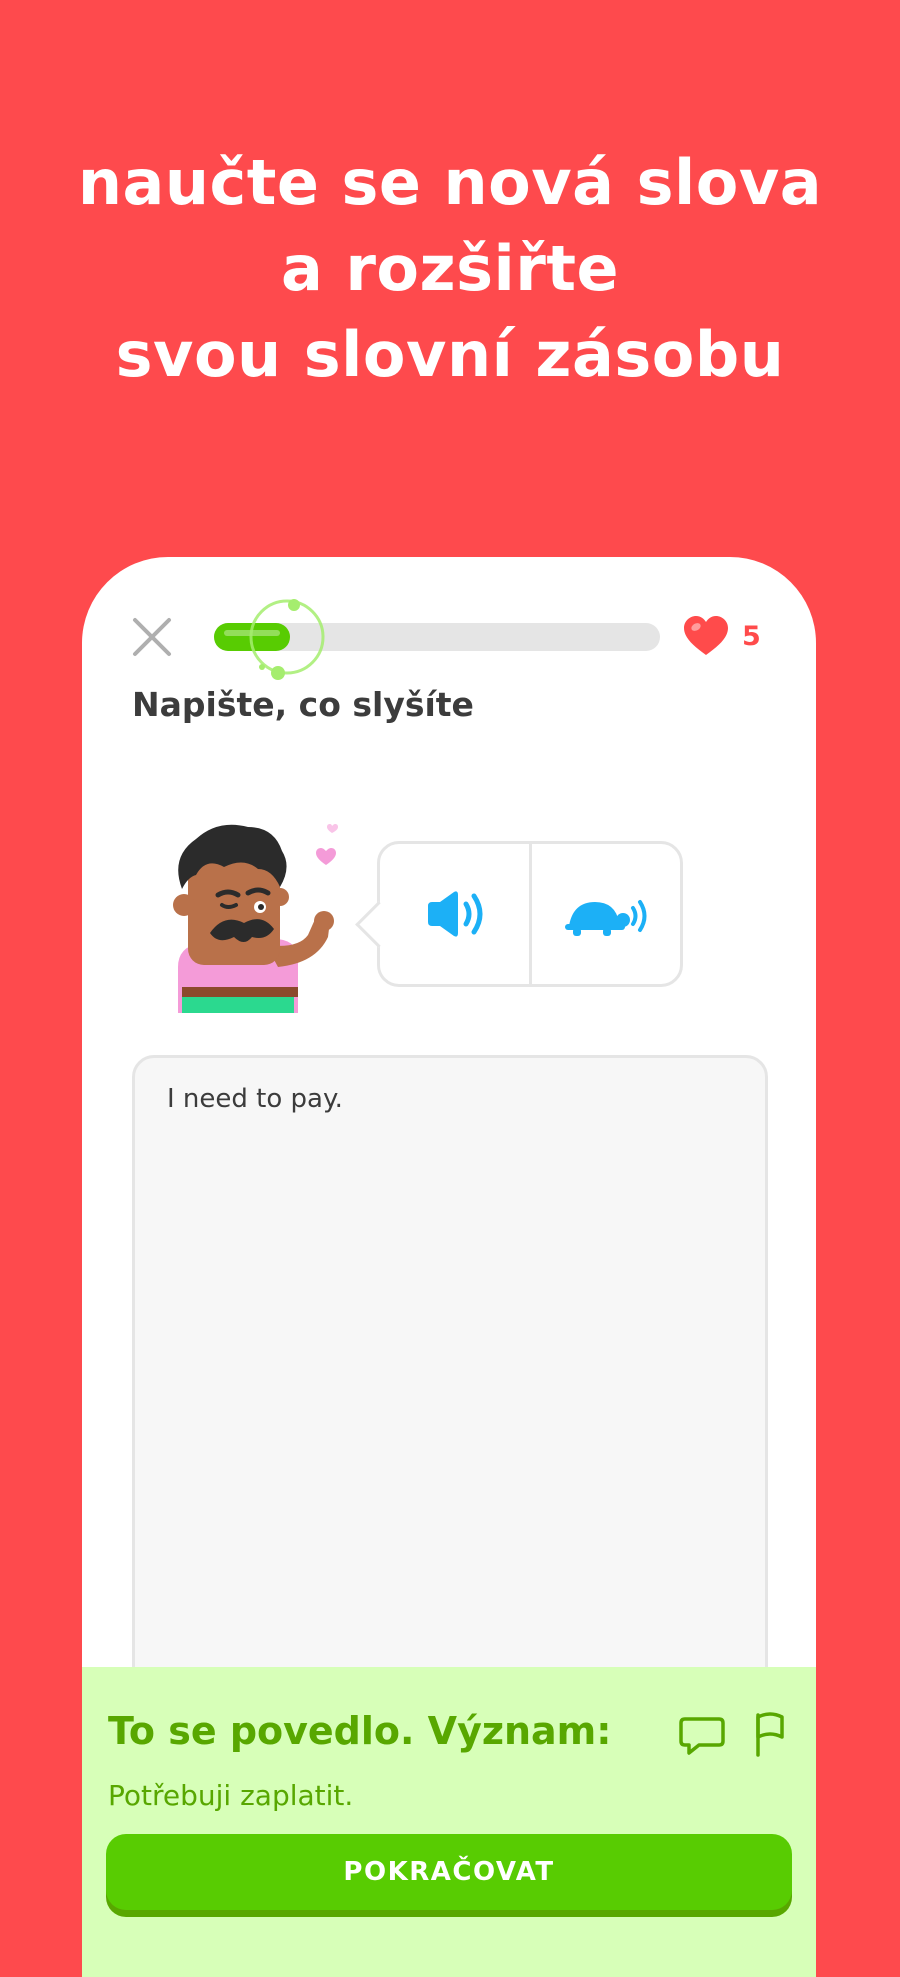  I want to click on close-icon, so click(152, 637).